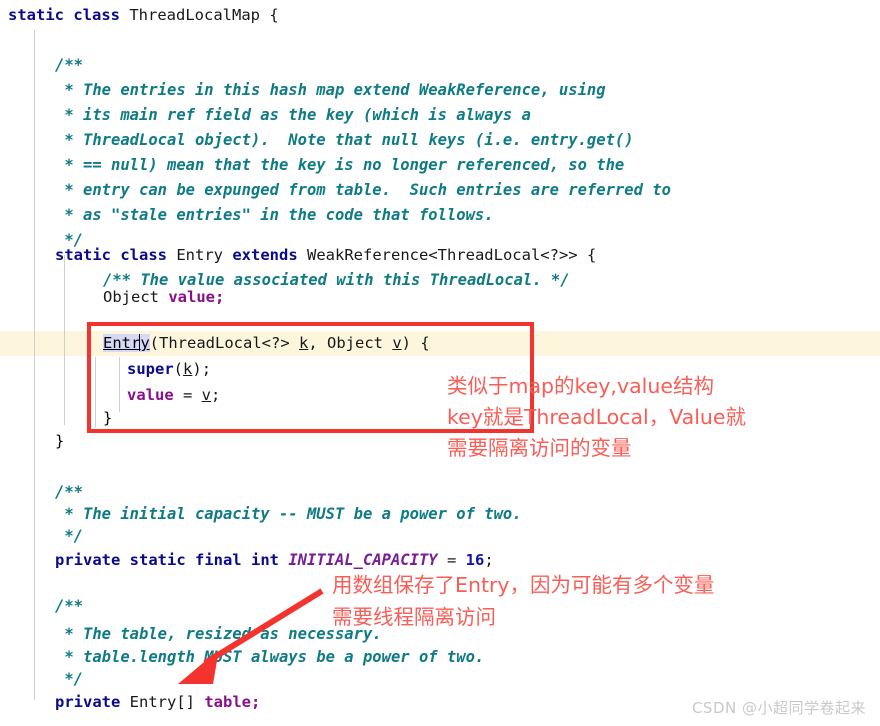 This screenshot has width=880, height=726. I want to click on keyword-static-2: static, so click(83, 255).